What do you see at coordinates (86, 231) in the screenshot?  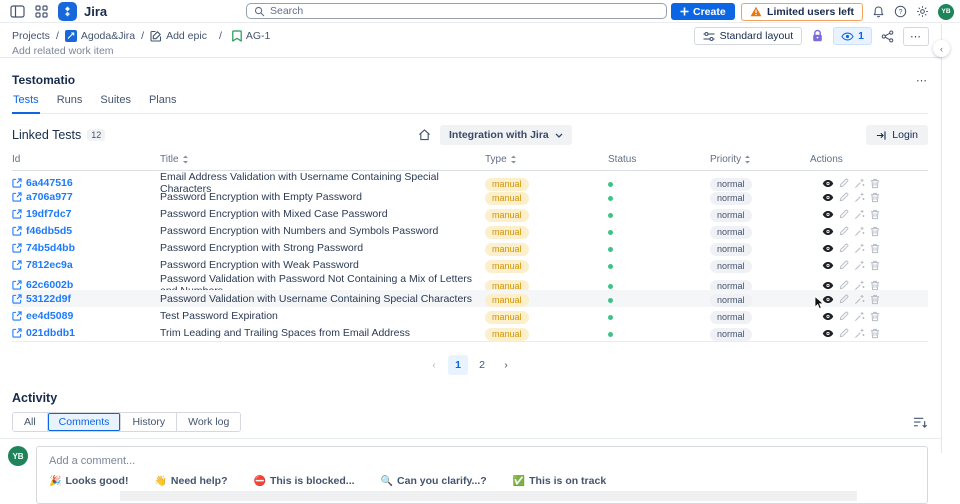 I see `test-id-link: f46db5d5` at bounding box center [86, 231].